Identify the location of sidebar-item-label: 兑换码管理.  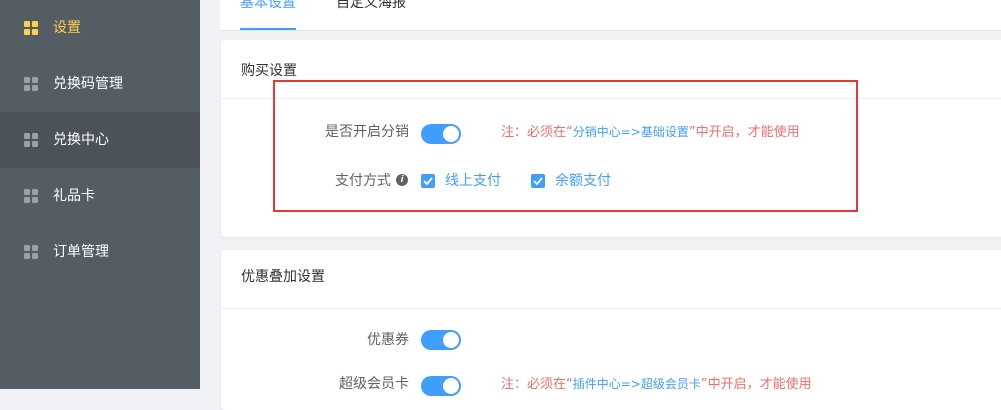
(88, 84).